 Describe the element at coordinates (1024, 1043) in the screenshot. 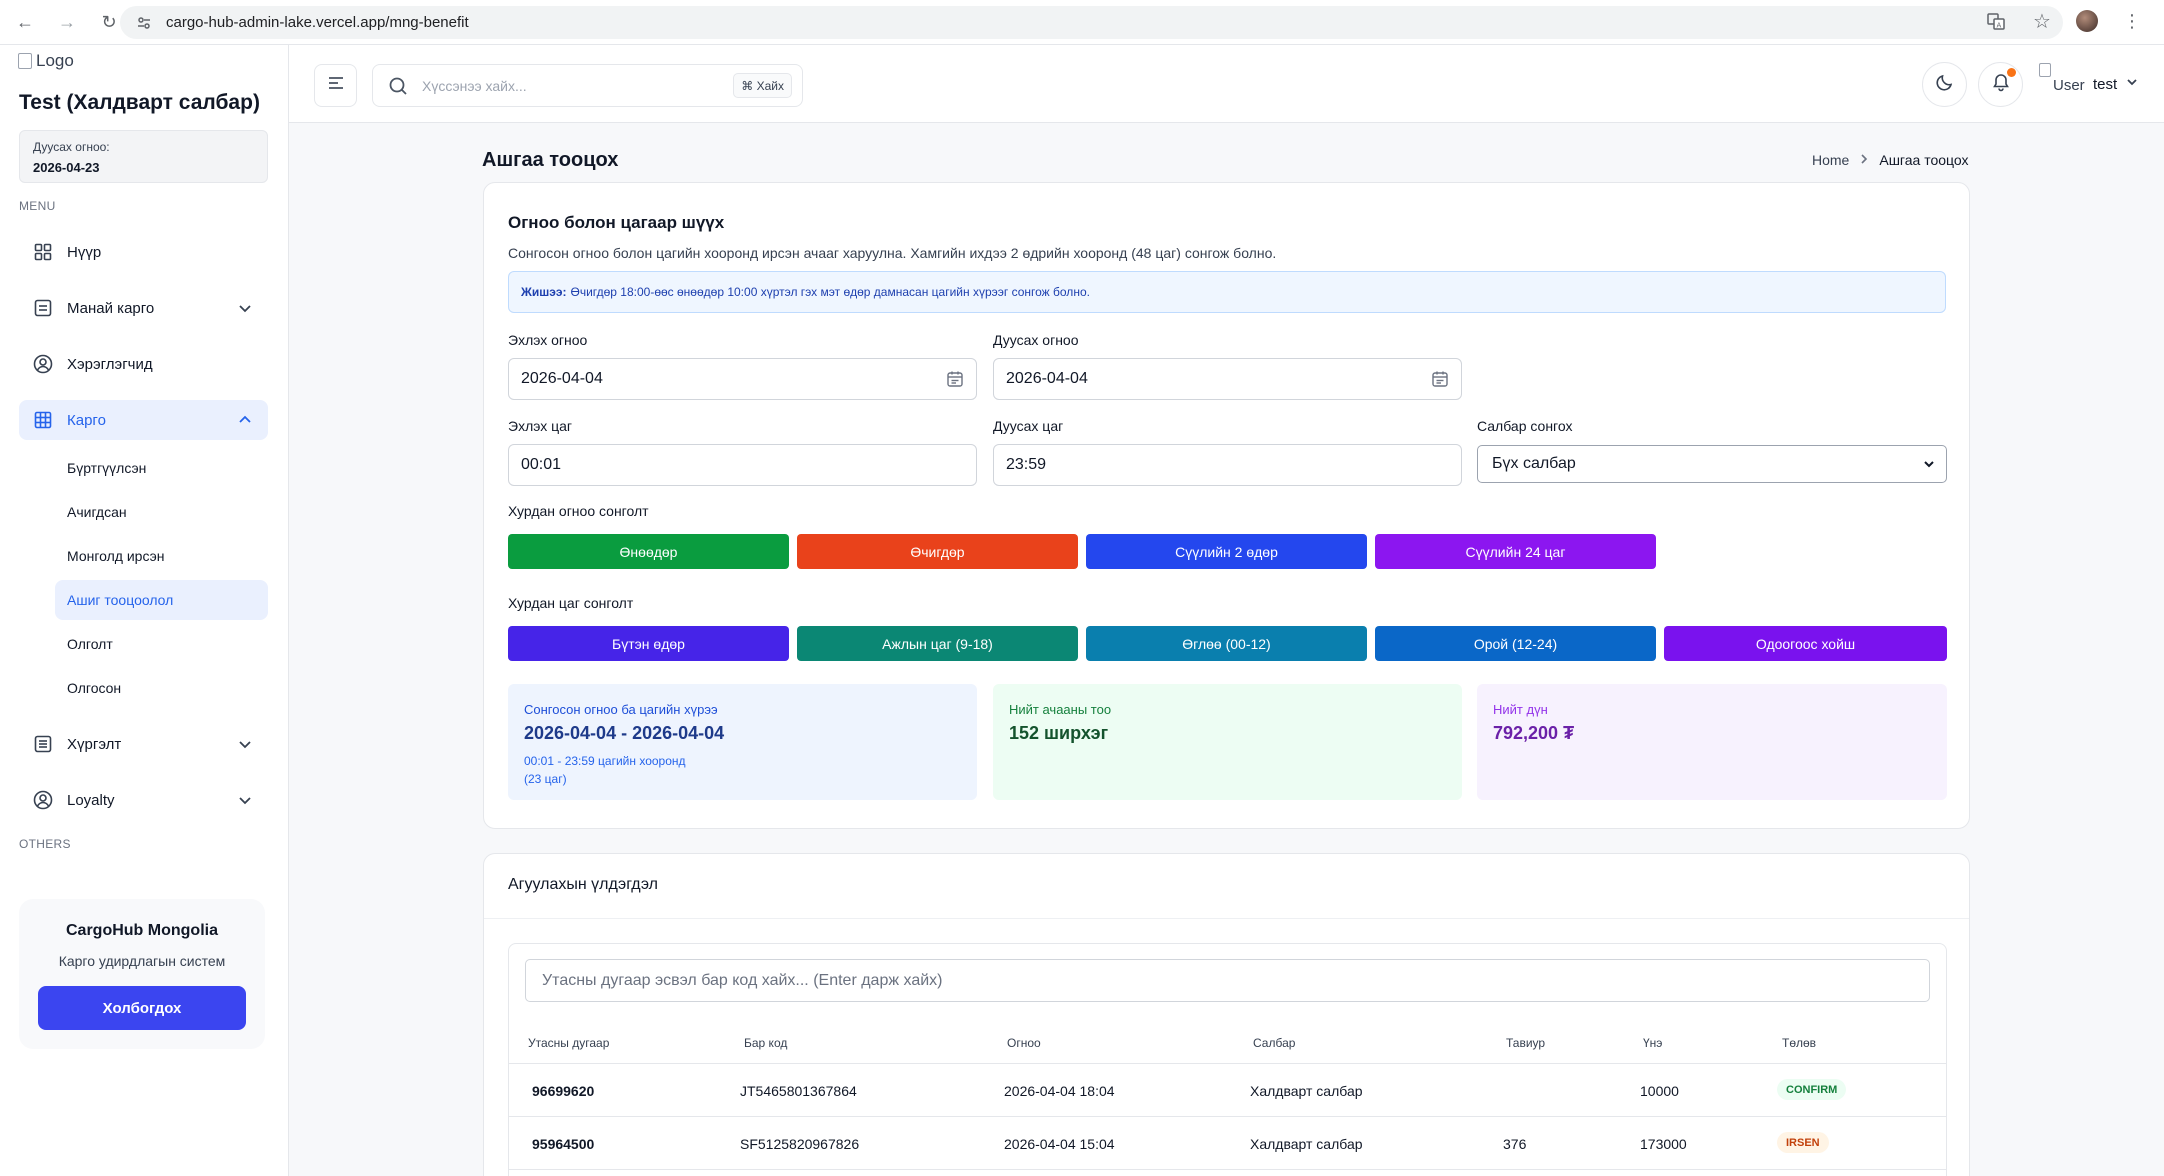

I see `column-header: Огноо` at that location.